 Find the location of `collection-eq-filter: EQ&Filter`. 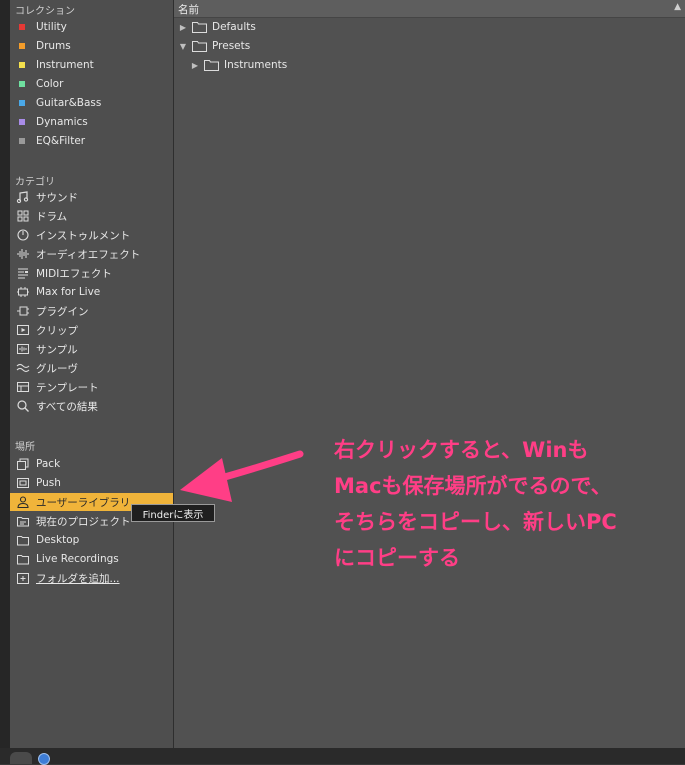

collection-eq-filter: EQ&Filter is located at coordinates (91, 141).